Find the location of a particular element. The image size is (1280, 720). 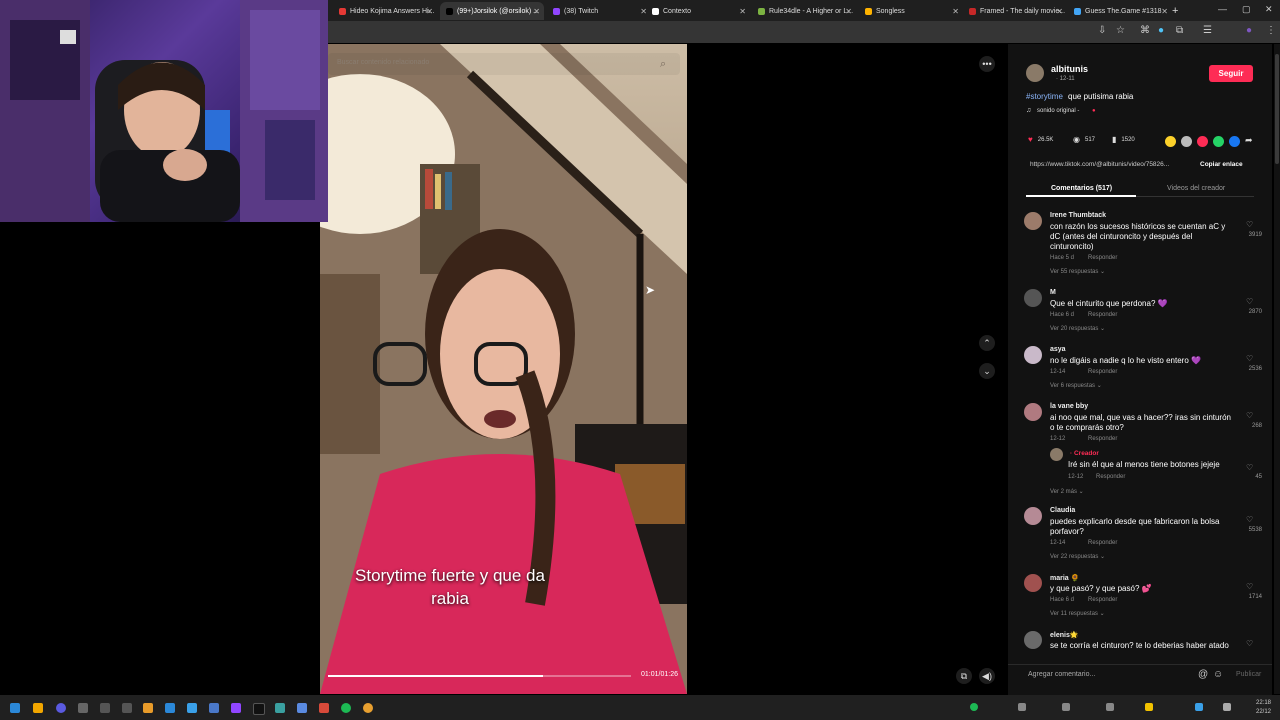

share-arrow-icon: ➦ is located at coordinates (1249, 140).